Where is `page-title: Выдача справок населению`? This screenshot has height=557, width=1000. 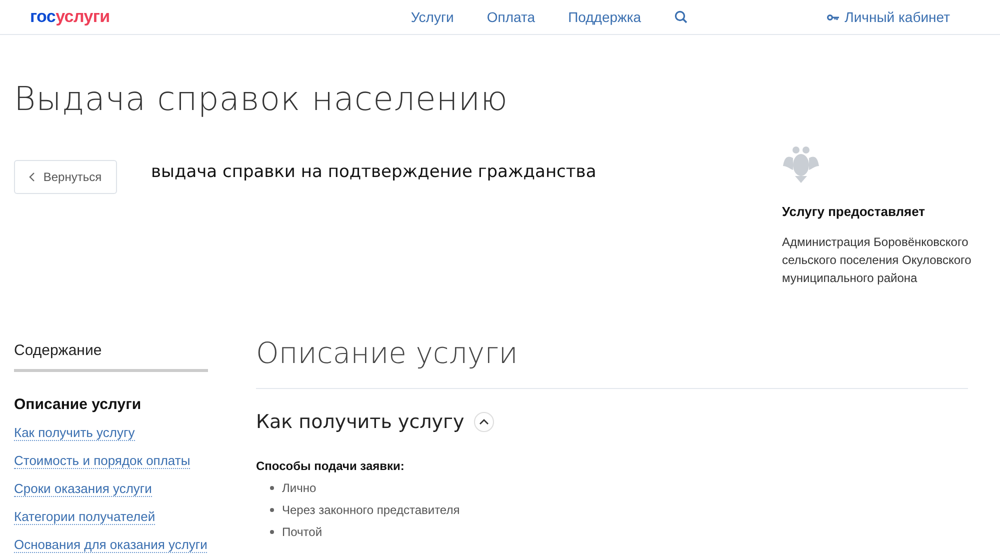 page-title: Выдача справок населению is located at coordinates (261, 98).